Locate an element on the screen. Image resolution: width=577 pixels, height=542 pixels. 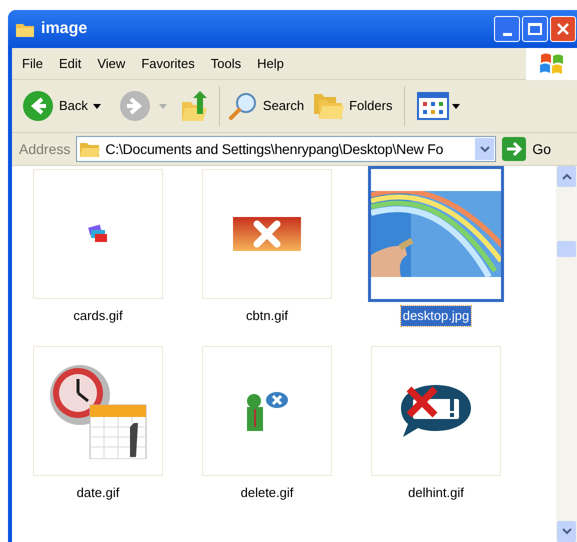
window-title: image is located at coordinates (64, 29).